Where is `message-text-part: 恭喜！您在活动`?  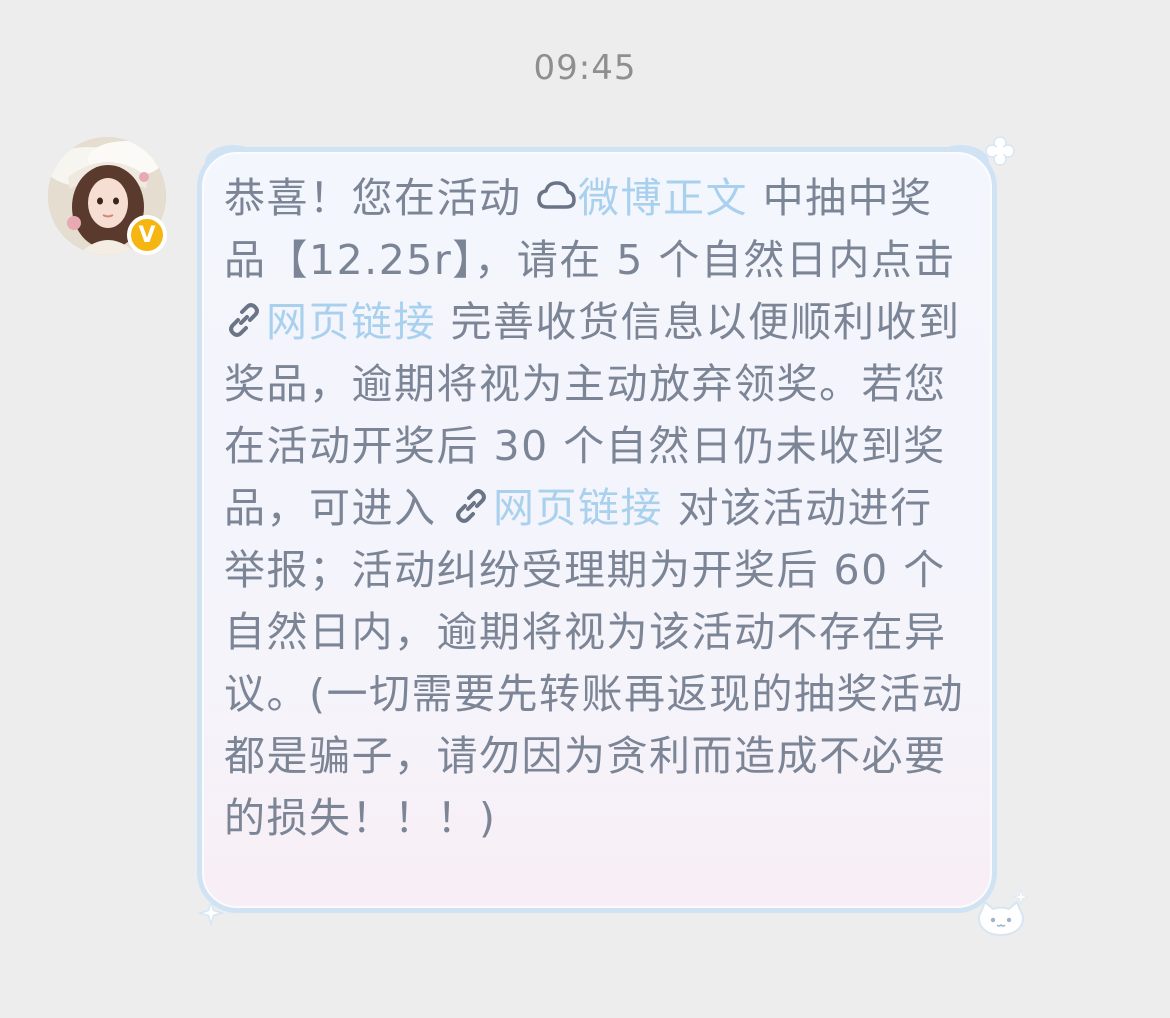
message-text-part: 恭喜！您在活动 is located at coordinates (380, 198).